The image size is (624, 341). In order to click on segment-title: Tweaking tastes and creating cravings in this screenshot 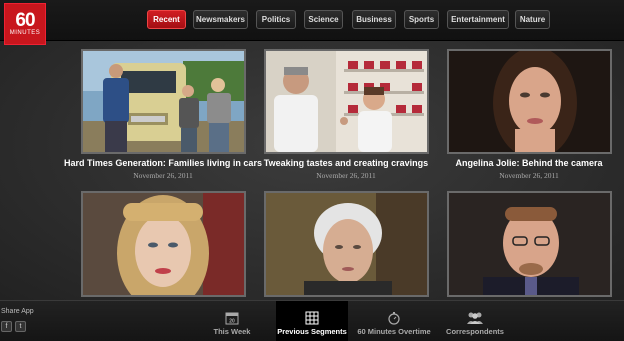, I will do `click(346, 163)`.